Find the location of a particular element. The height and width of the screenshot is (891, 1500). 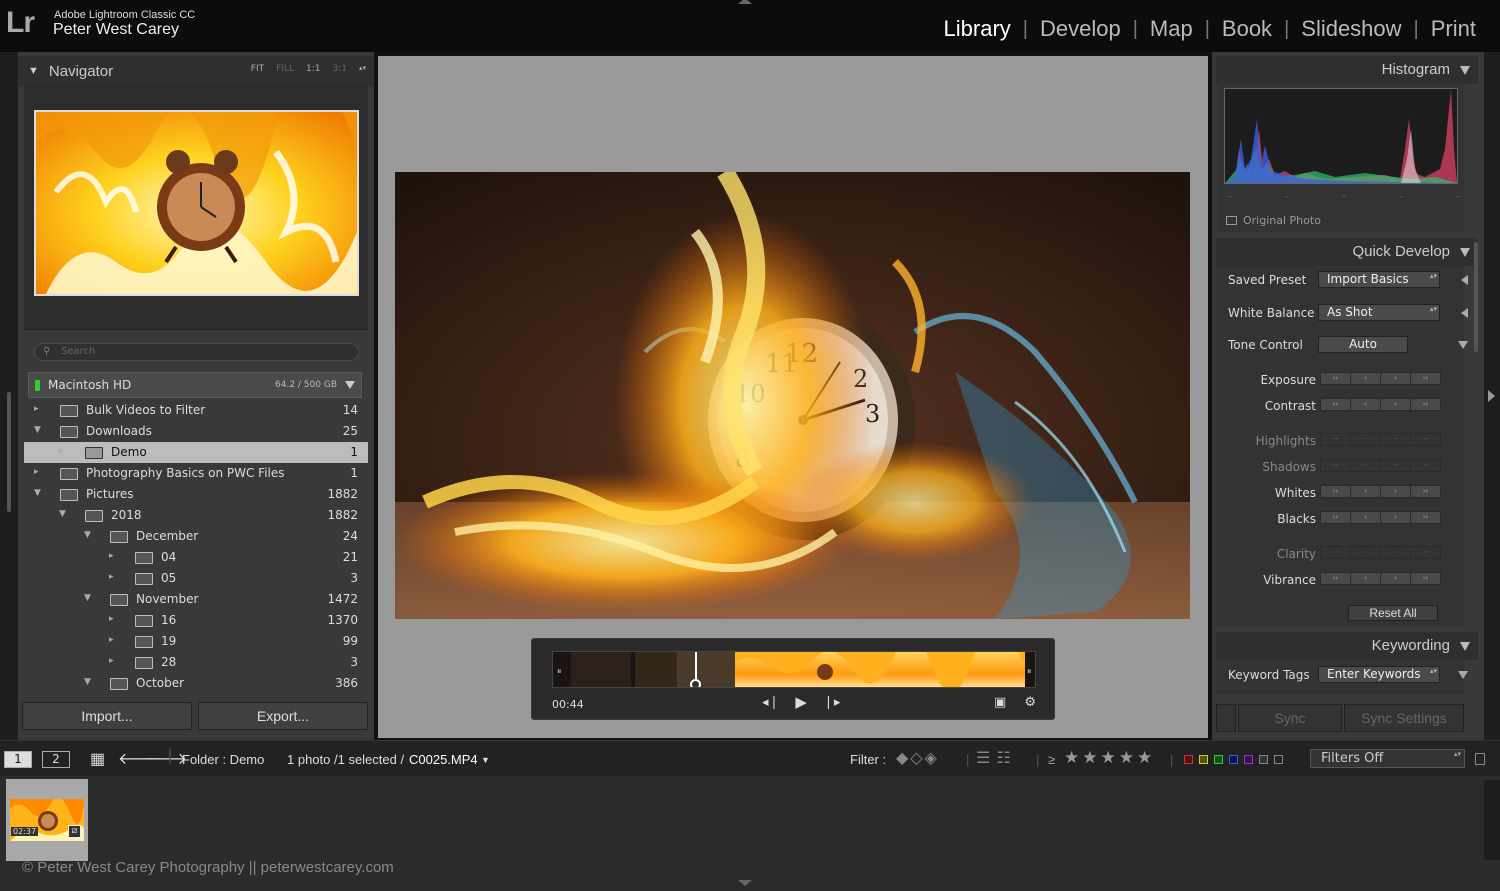

module-library: Library is located at coordinates (977, 29).